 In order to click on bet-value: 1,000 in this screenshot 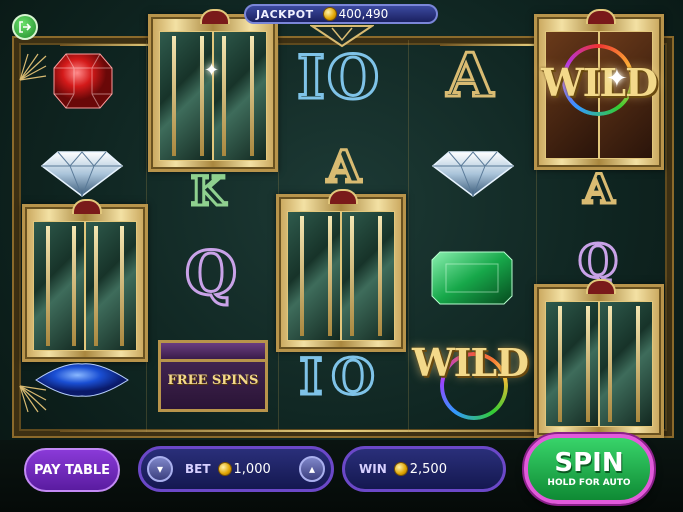, I will do `click(252, 469)`.